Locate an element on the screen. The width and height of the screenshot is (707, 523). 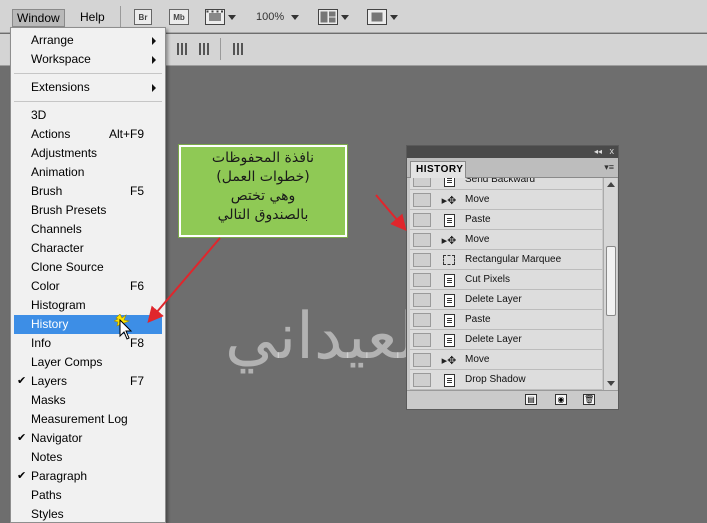
arrow-to-history-panel is located at coordinates (391, 213).